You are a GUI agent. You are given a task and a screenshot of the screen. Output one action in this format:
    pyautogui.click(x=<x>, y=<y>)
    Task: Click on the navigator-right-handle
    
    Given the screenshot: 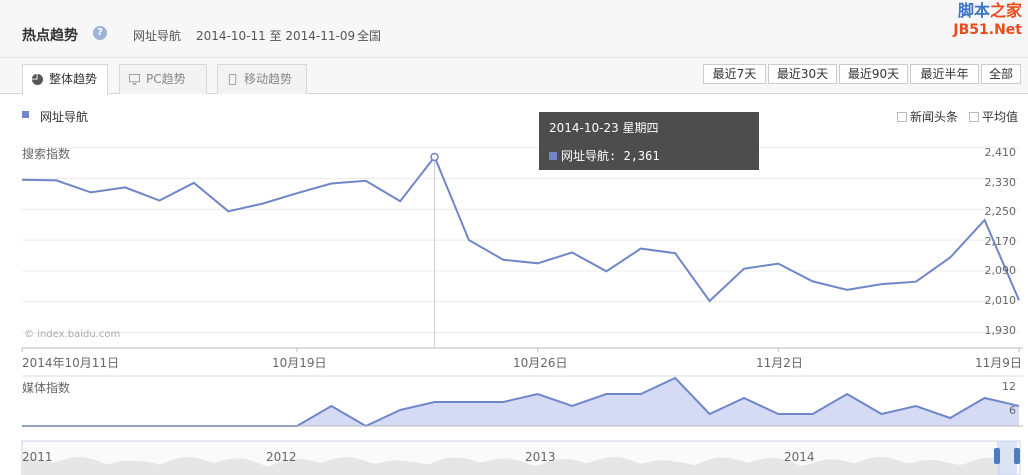 What is the action you would take?
    pyautogui.click(x=1017, y=456)
    